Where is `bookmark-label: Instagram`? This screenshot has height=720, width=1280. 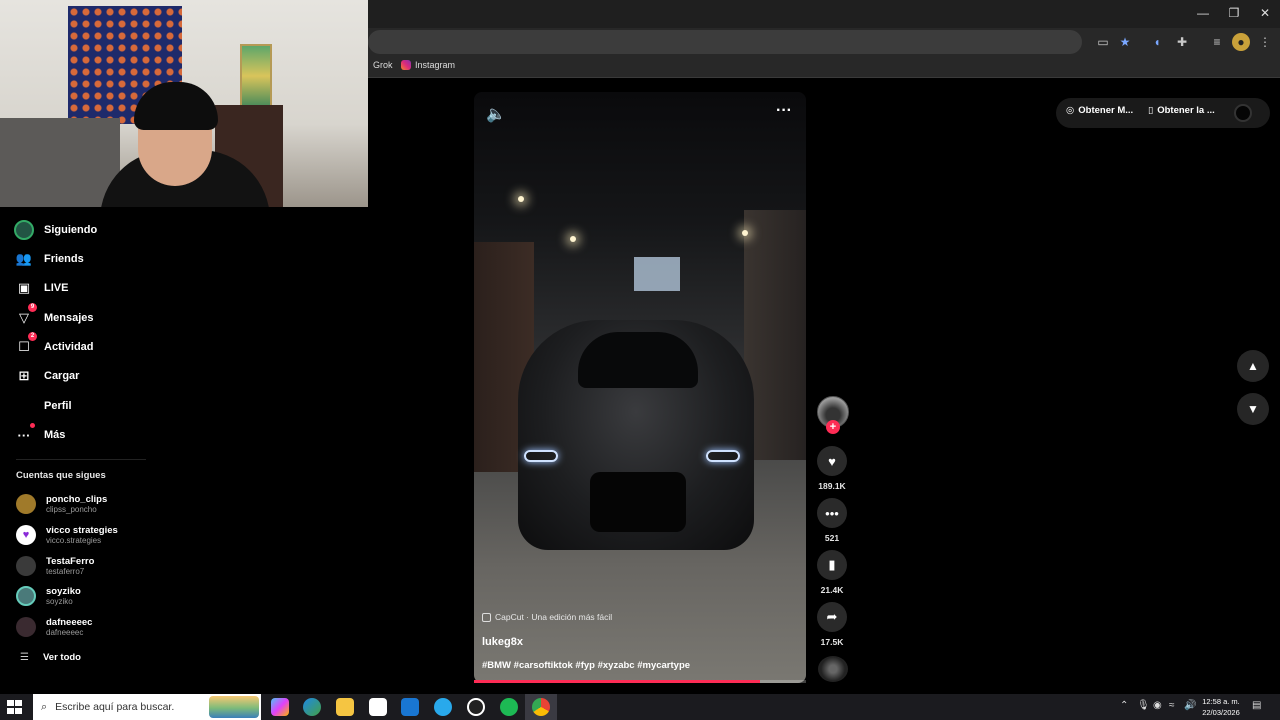
bookmark-label: Instagram is located at coordinates (435, 65).